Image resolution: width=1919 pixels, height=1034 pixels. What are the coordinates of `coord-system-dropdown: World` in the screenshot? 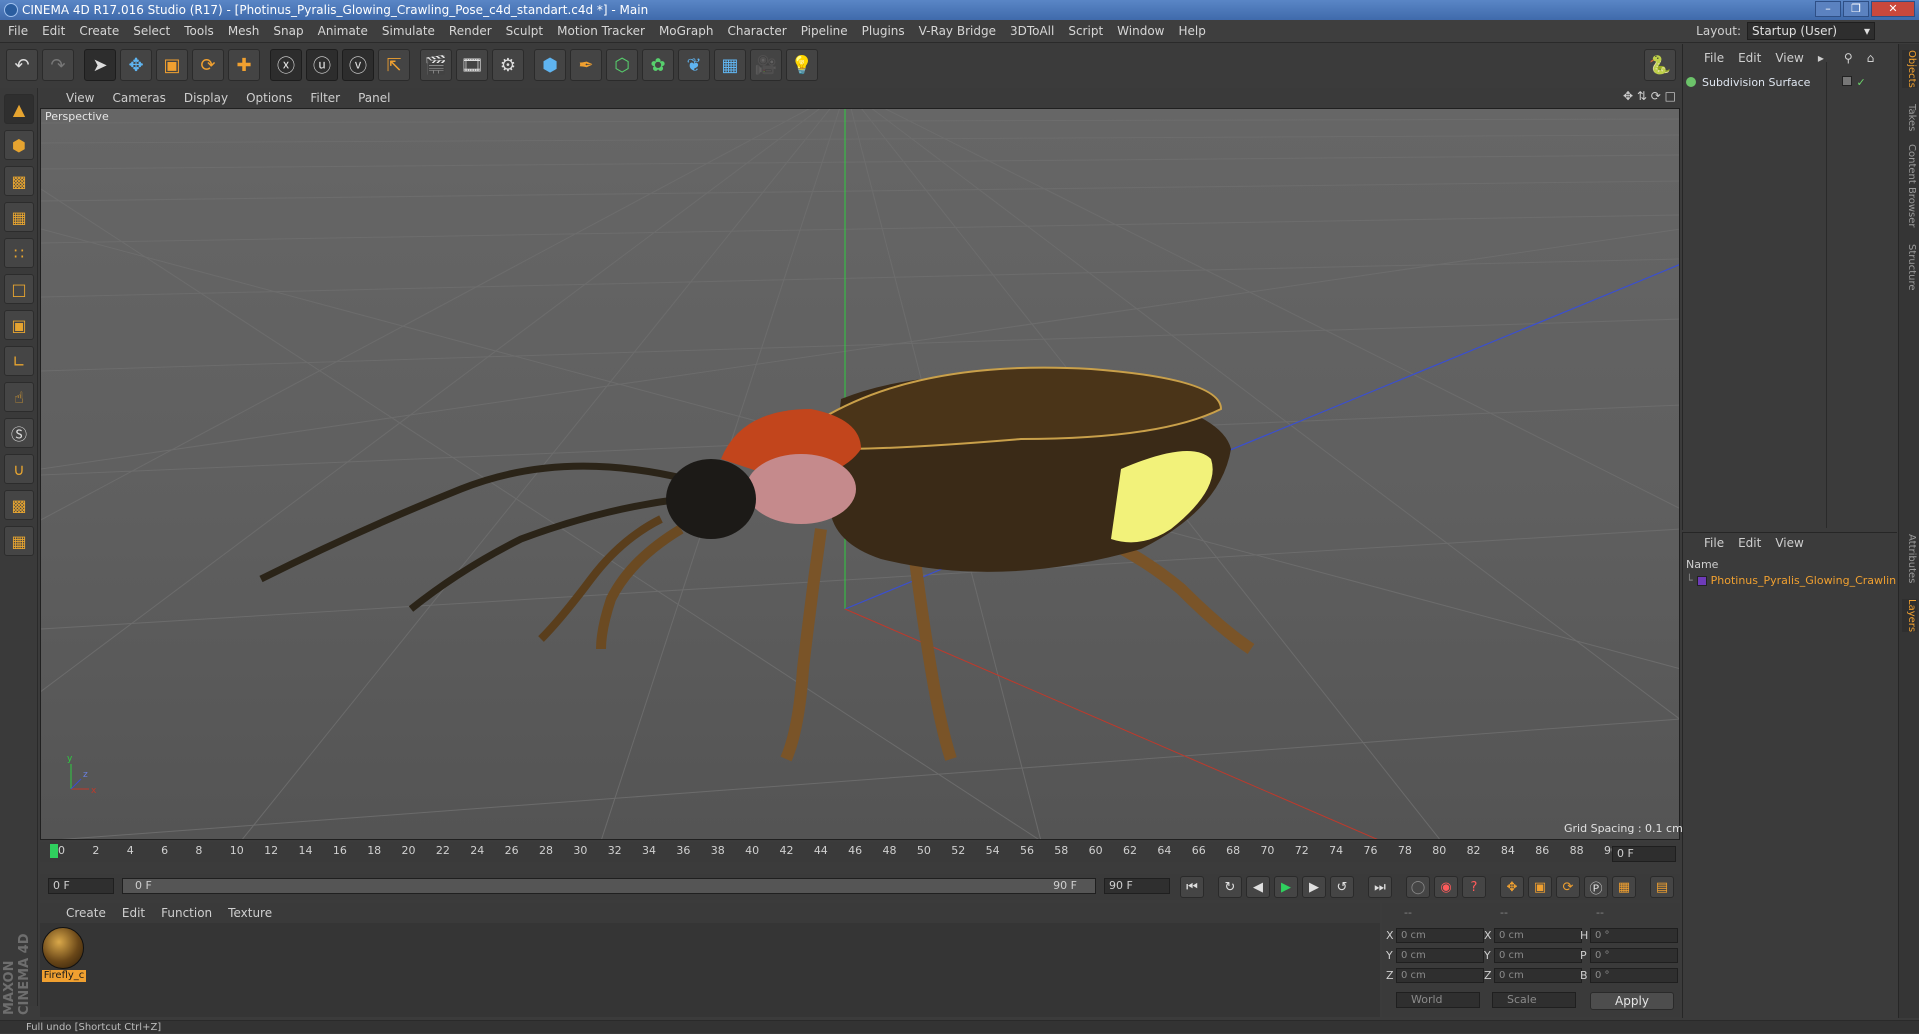 It's located at (1438, 1000).